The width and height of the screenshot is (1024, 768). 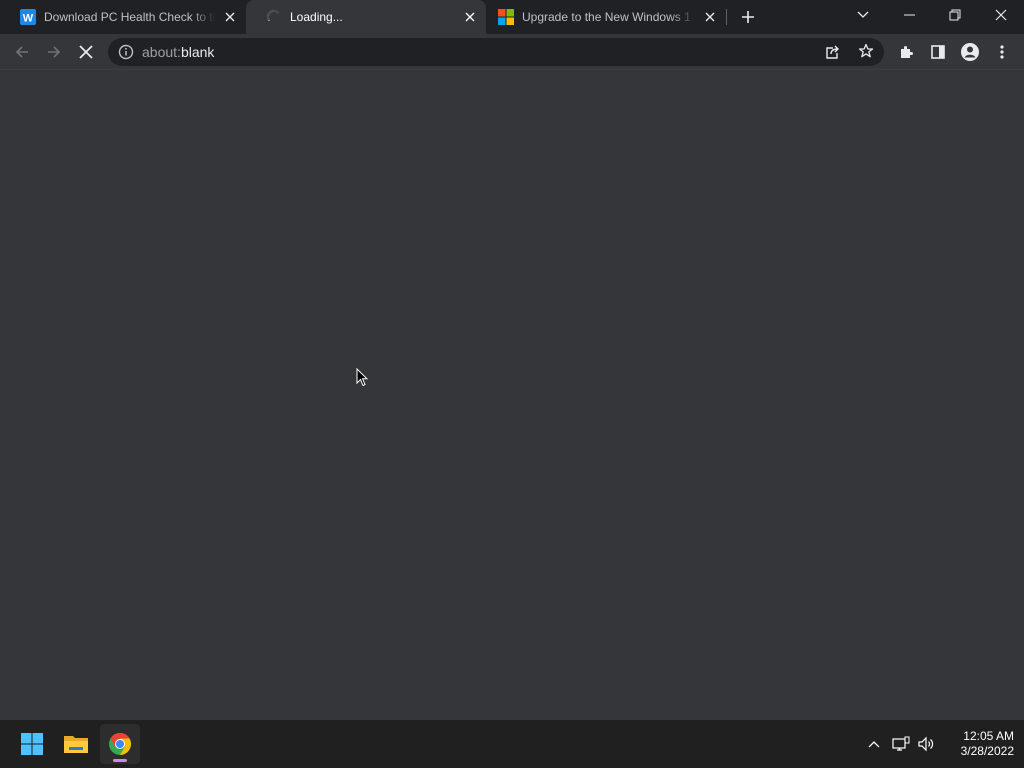 I want to click on forward-button, so click(x=54, y=52).